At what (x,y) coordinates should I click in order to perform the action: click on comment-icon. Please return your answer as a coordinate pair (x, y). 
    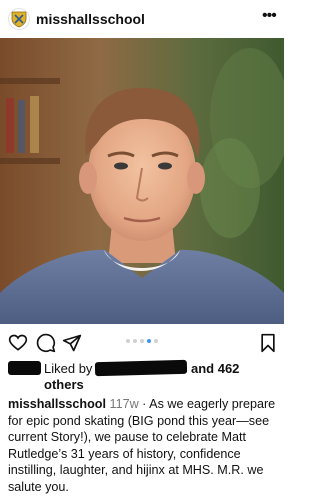
    Looking at the image, I should click on (46, 343).